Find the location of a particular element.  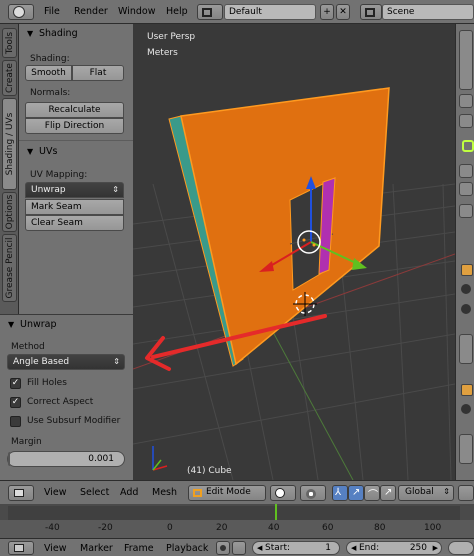

units-label: Meters is located at coordinates (162, 53).